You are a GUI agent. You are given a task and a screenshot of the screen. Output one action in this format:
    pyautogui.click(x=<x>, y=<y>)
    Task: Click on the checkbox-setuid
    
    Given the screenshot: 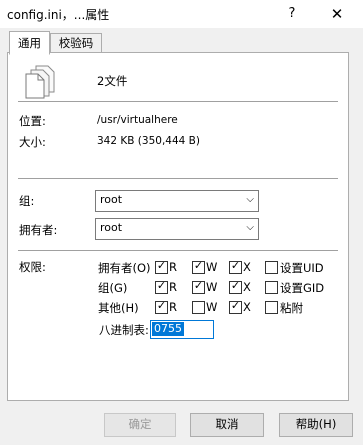 What is the action you would take?
    pyautogui.click(x=271, y=267)
    